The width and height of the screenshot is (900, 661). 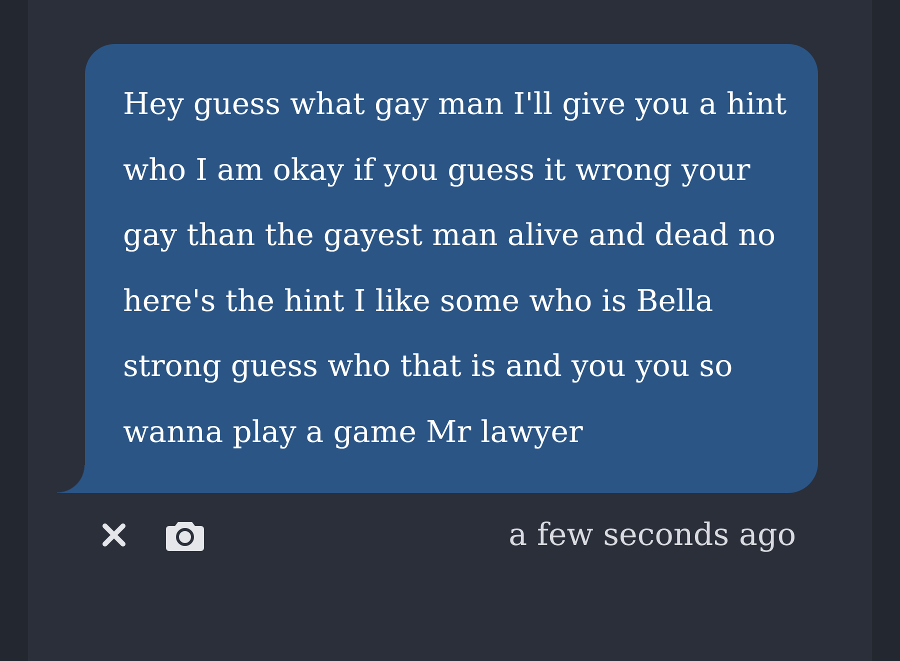 I want to click on close-button, so click(x=114, y=535).